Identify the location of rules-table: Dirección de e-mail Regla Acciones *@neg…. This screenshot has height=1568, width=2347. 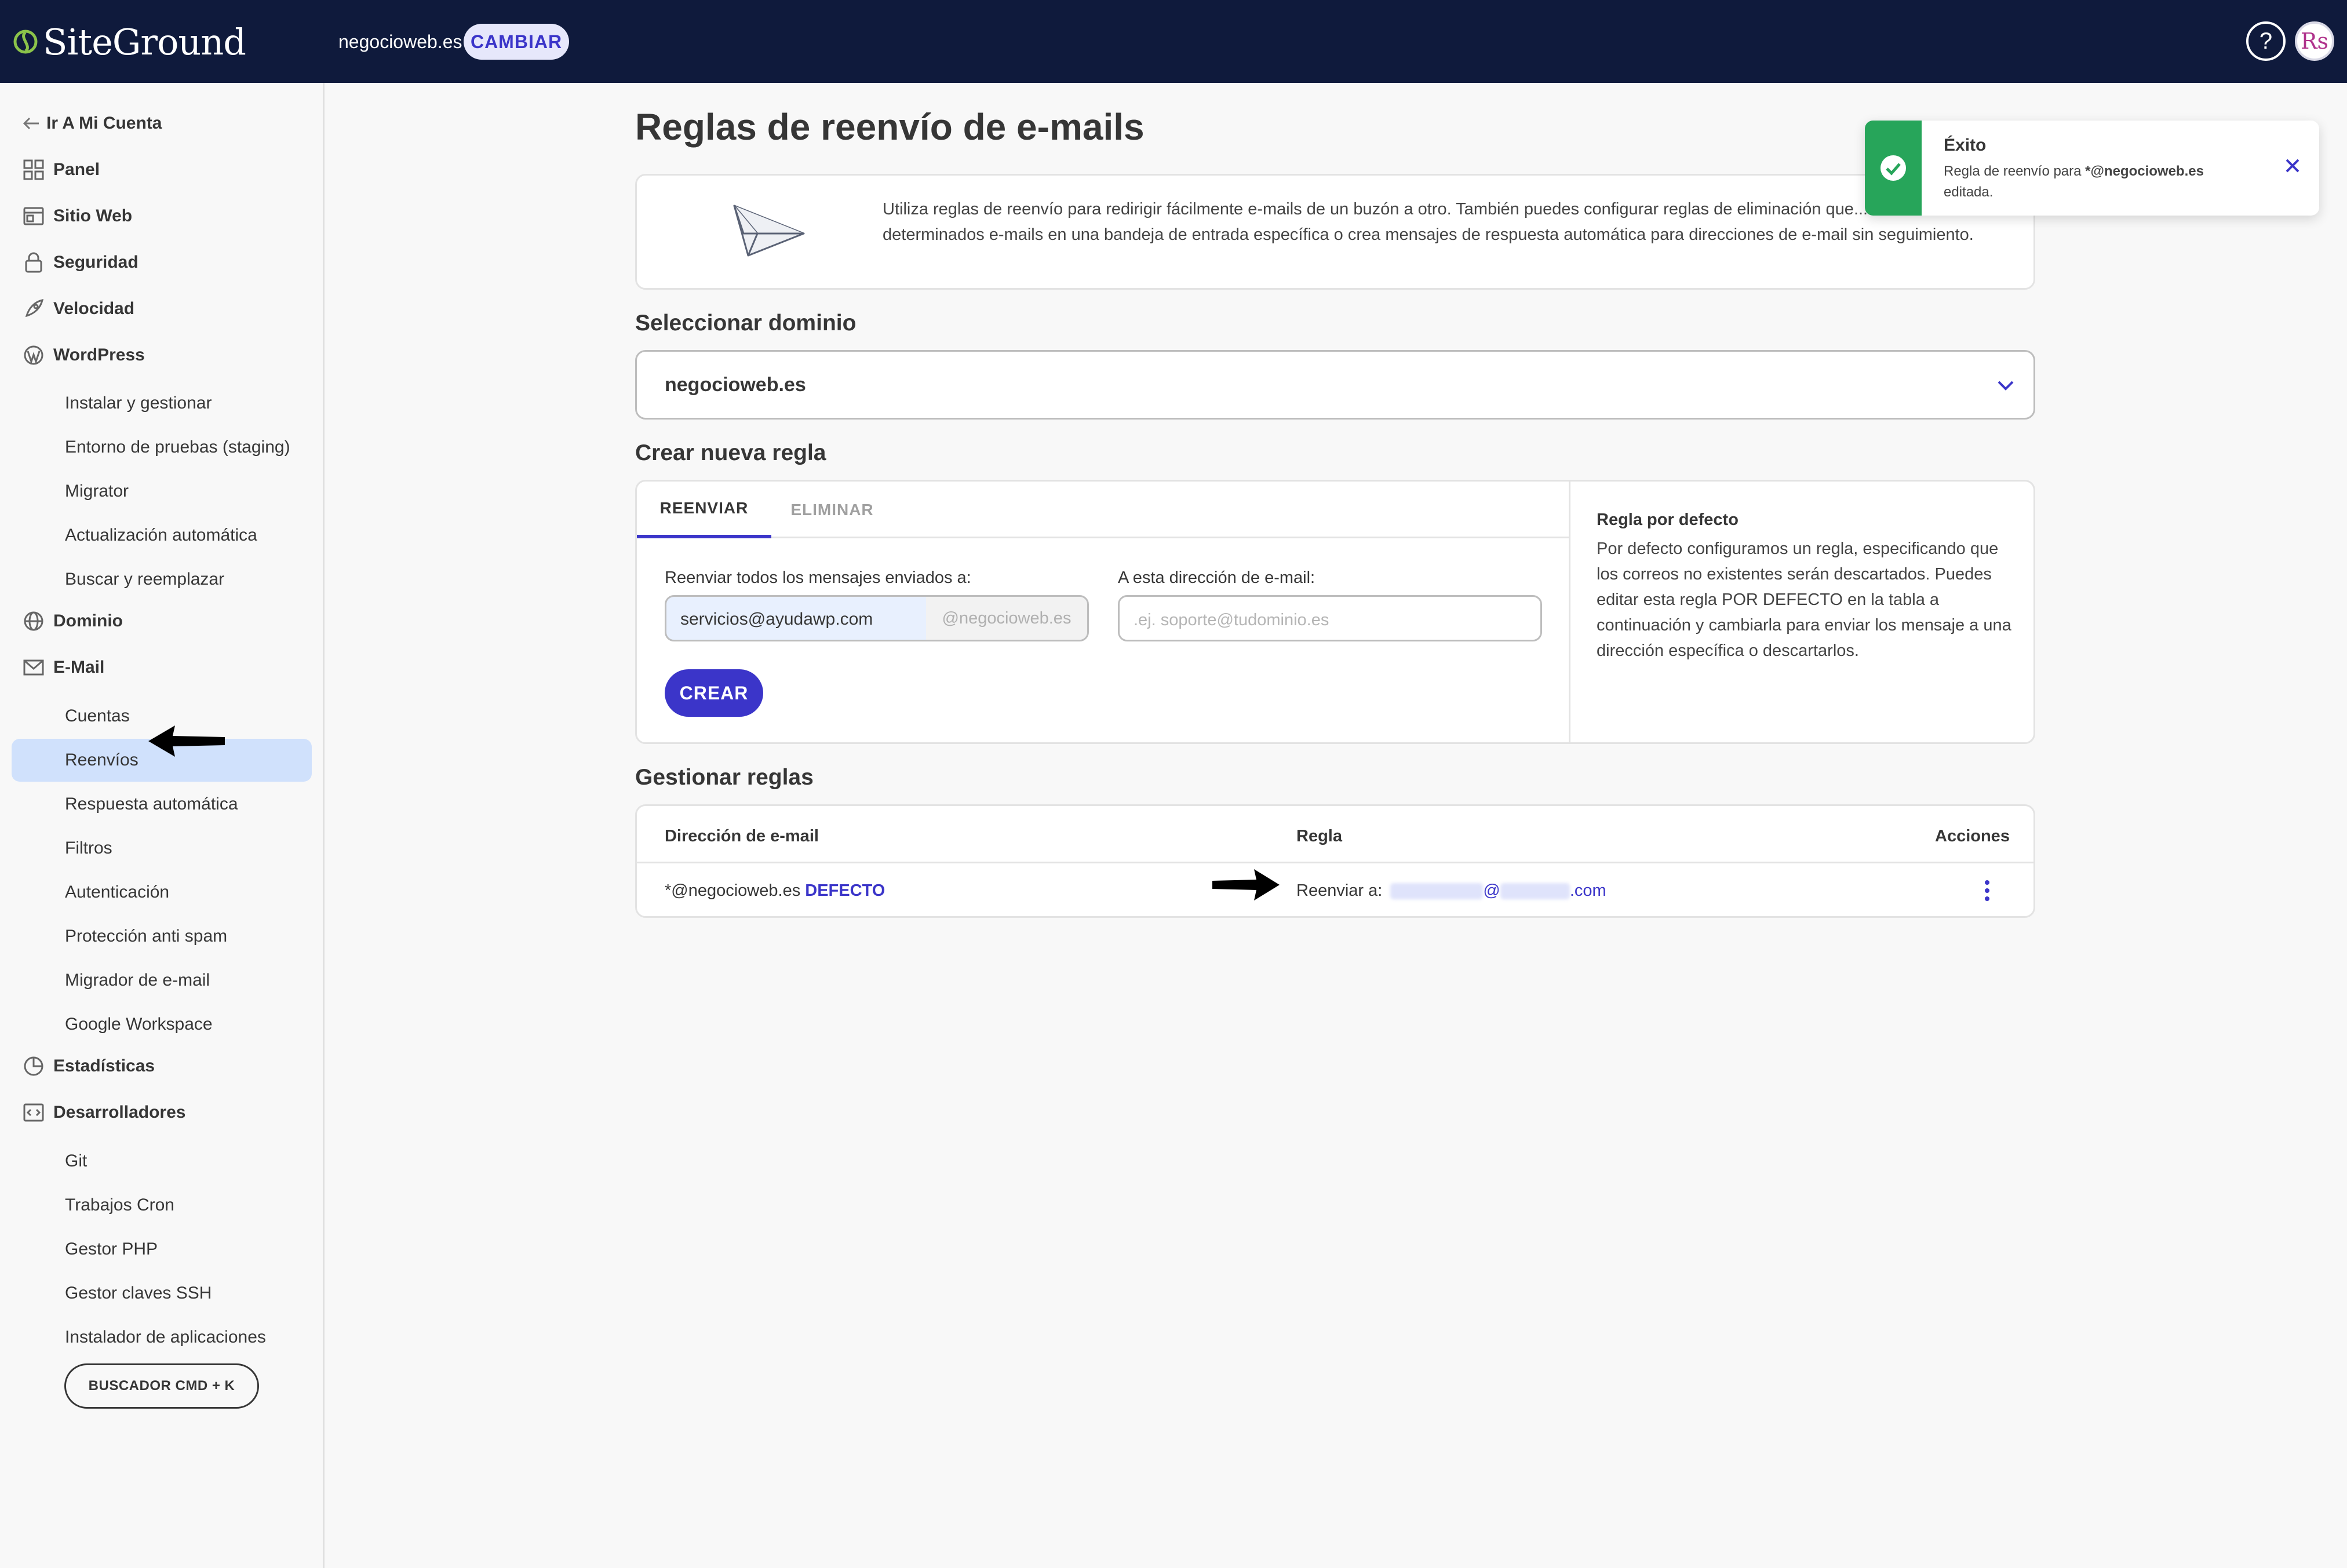
(1335, 861).